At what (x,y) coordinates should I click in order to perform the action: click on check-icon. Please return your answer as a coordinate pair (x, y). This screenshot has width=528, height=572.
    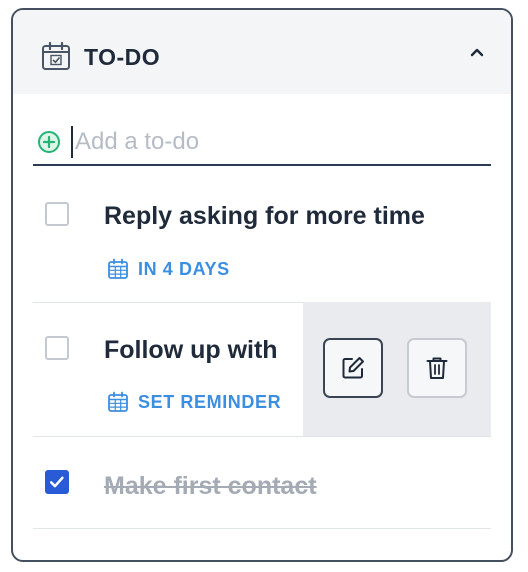
    Looking at the image, I should click on (56, 482).